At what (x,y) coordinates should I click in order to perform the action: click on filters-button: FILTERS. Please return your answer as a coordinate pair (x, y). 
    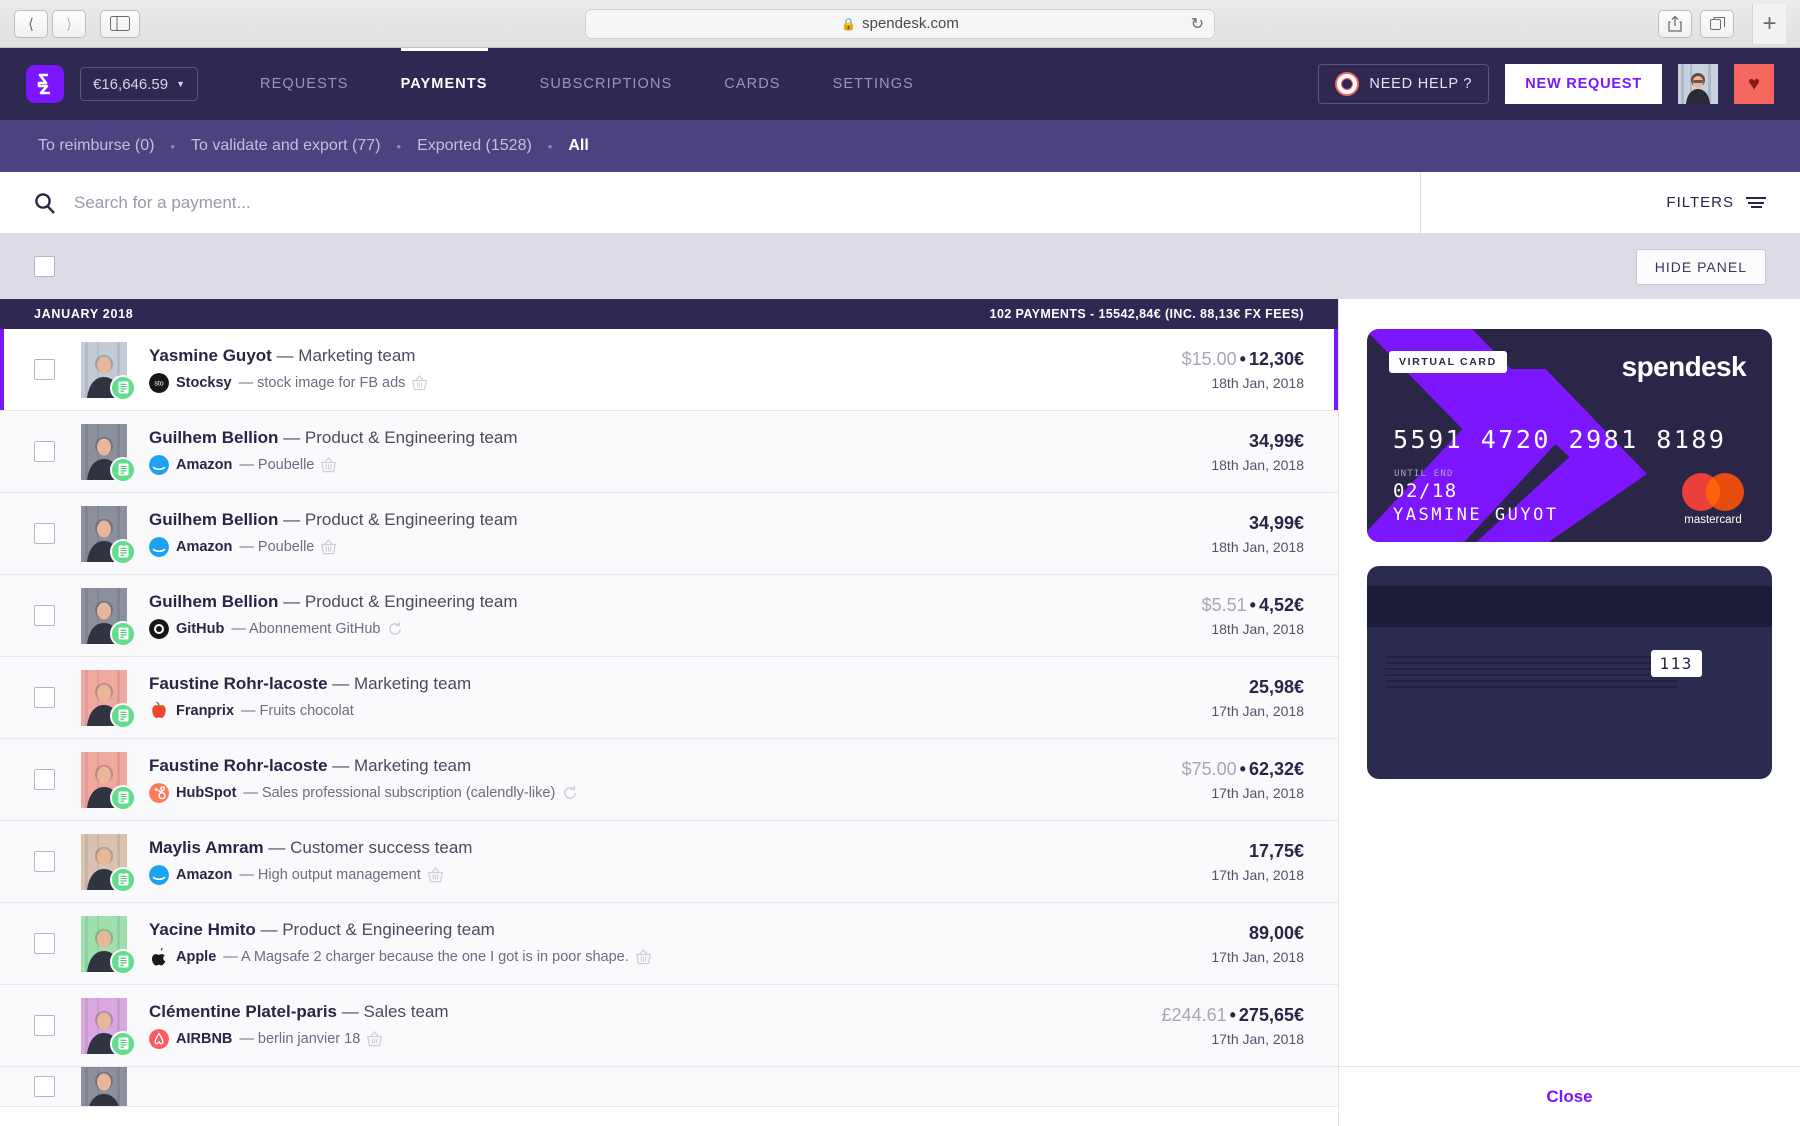
    Looking at the image, I should click on (1610, 202).